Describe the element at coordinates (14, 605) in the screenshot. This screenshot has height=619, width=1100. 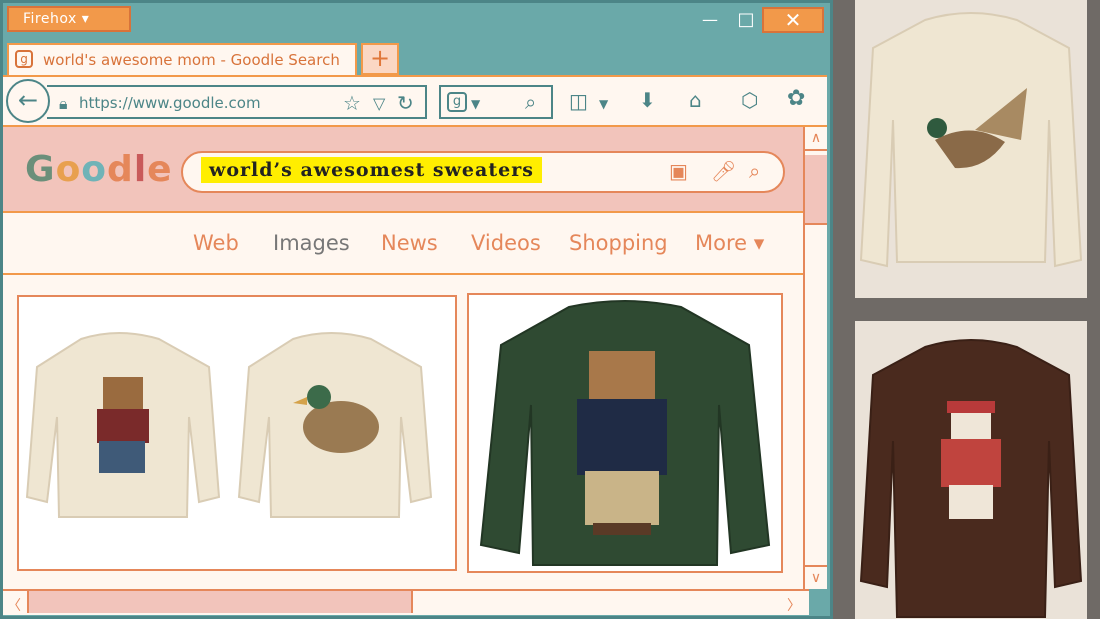
I see `scroll-left-icon: 〈` at that location.